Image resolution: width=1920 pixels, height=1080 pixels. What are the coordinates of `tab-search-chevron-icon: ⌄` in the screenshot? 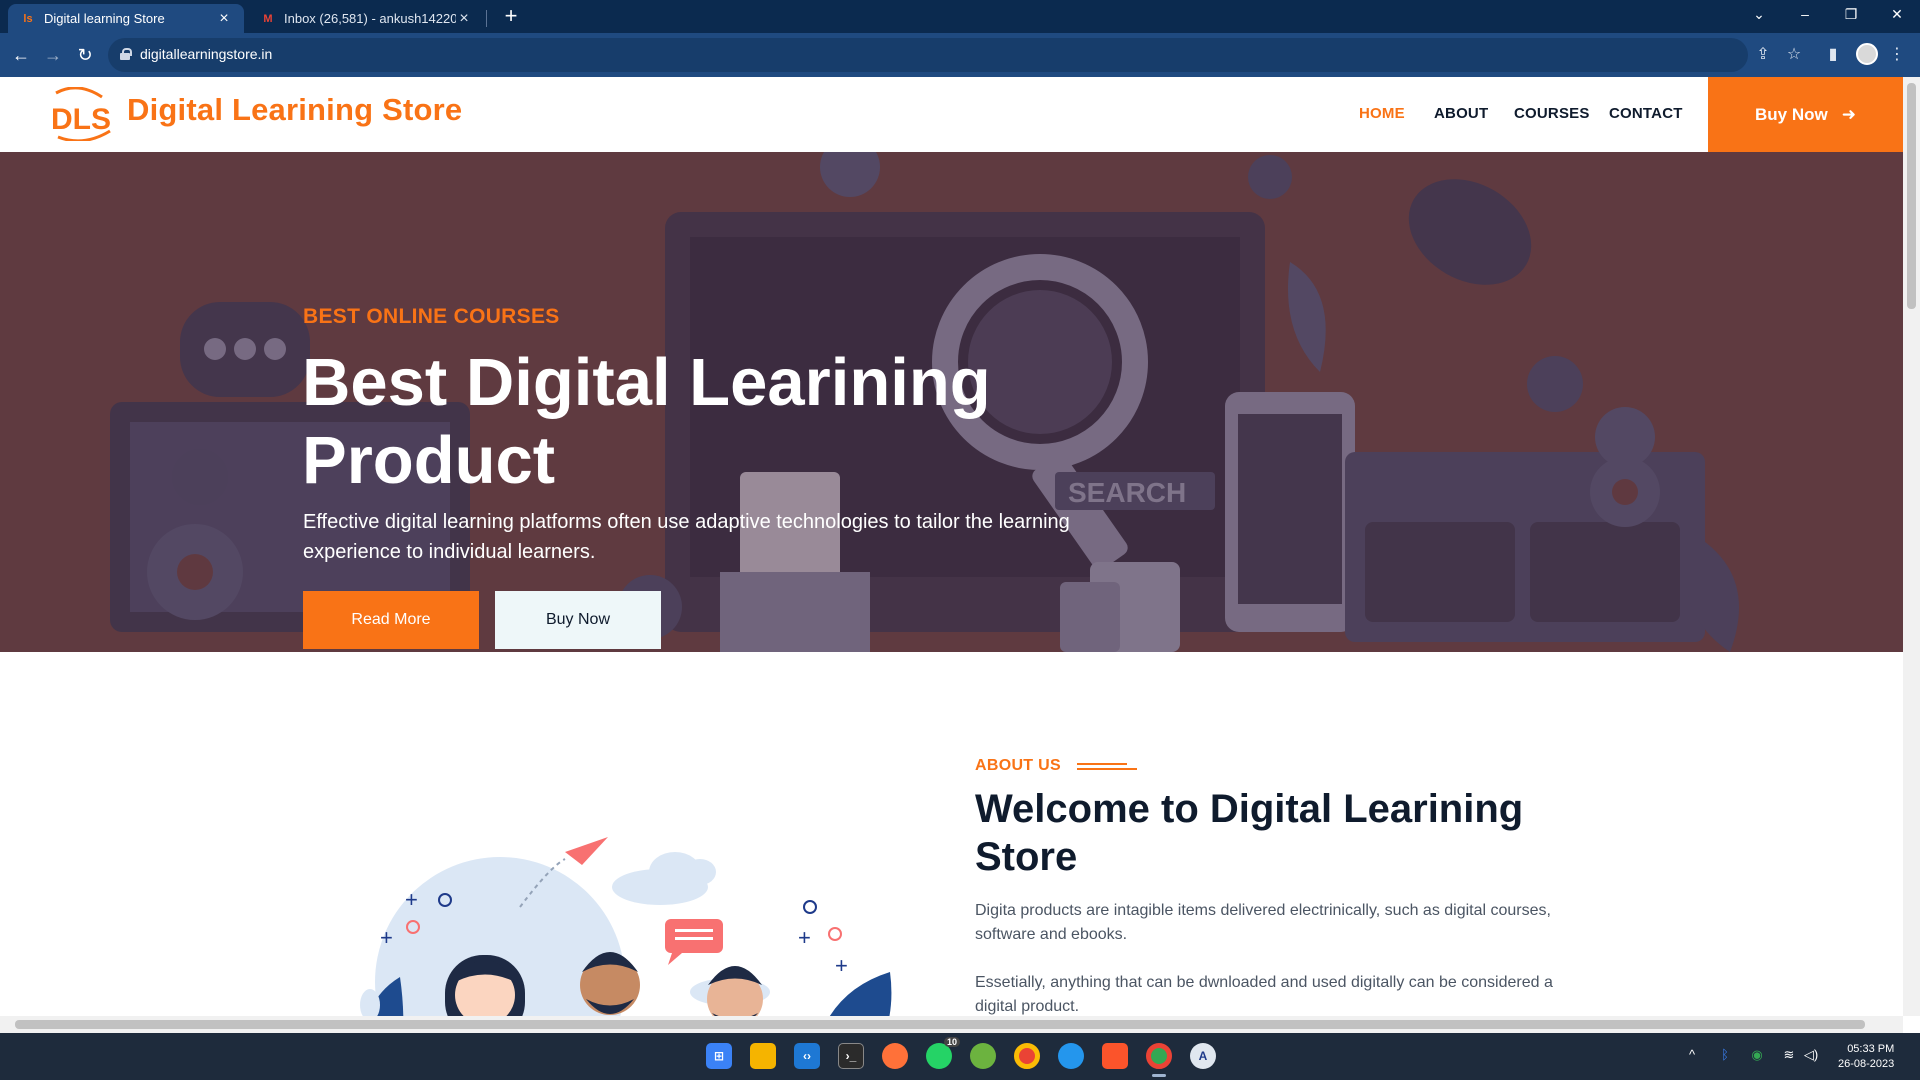 It's located at (1759, 15).